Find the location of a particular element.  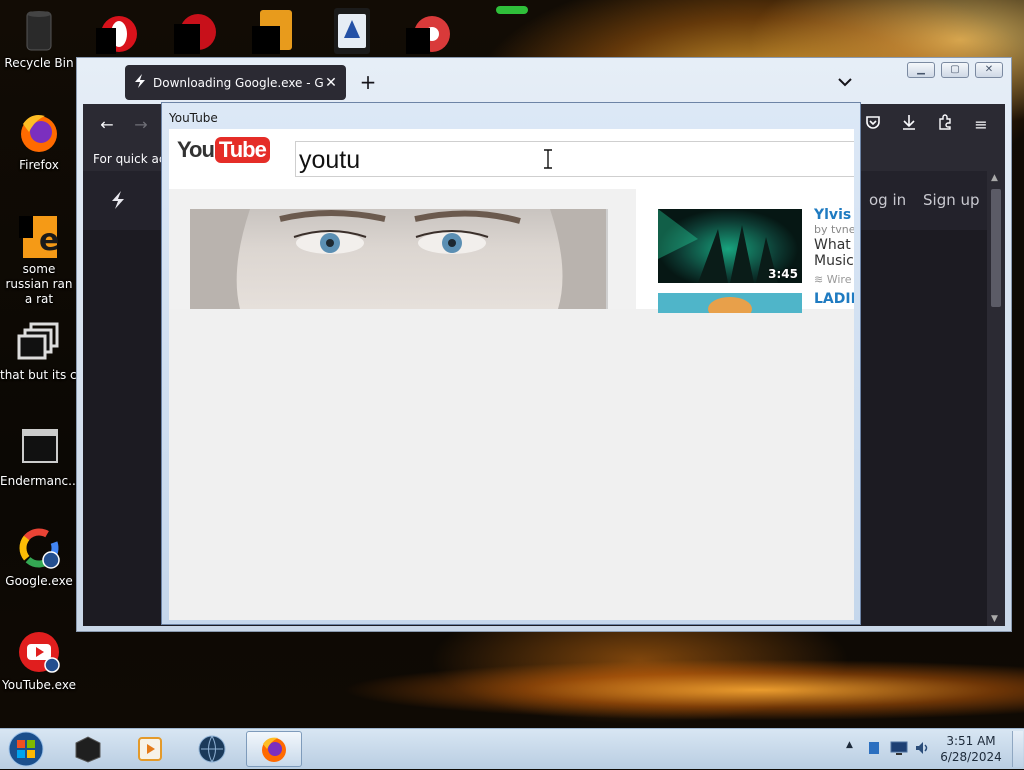

windows-stack-icon is located at coordinates (39, 342).